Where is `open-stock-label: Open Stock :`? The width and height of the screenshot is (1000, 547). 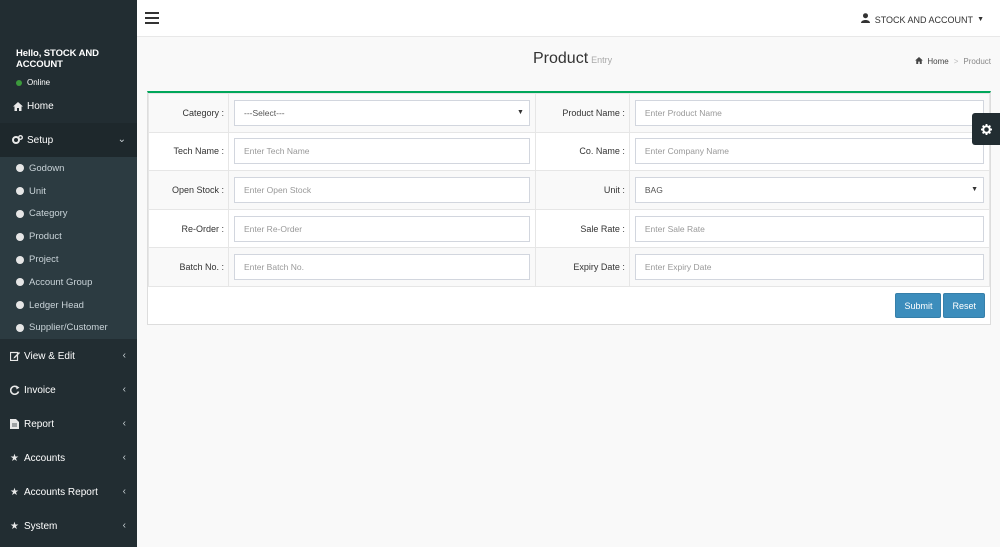 open-stock-label: Open Stock : is located at coordinates (188, 190).